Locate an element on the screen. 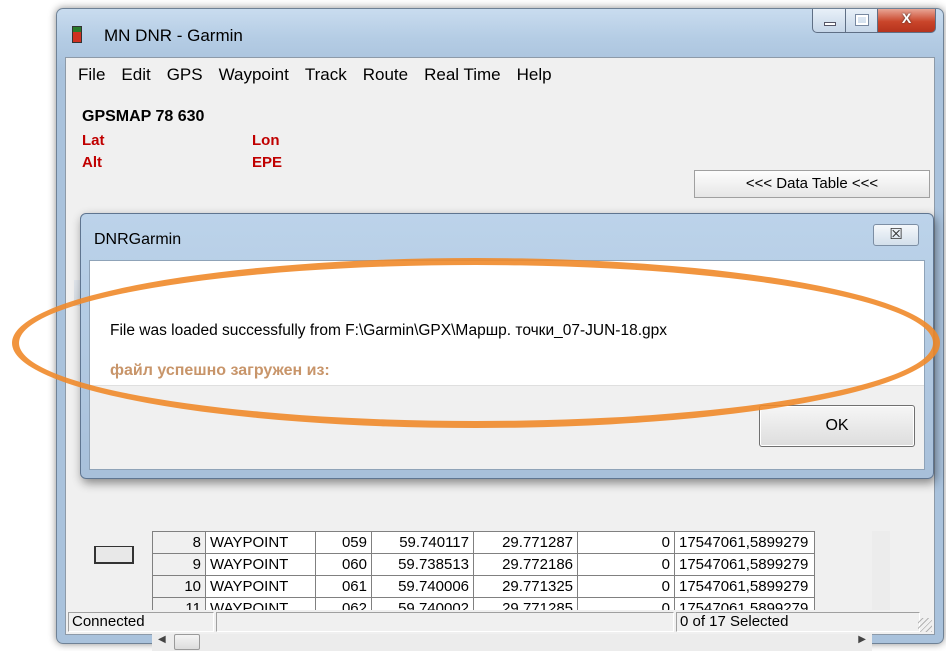 The height and width of the screenshot is (651, 946). title-bar: MN DNR - Garmin X is located at coordinates (500, 33).